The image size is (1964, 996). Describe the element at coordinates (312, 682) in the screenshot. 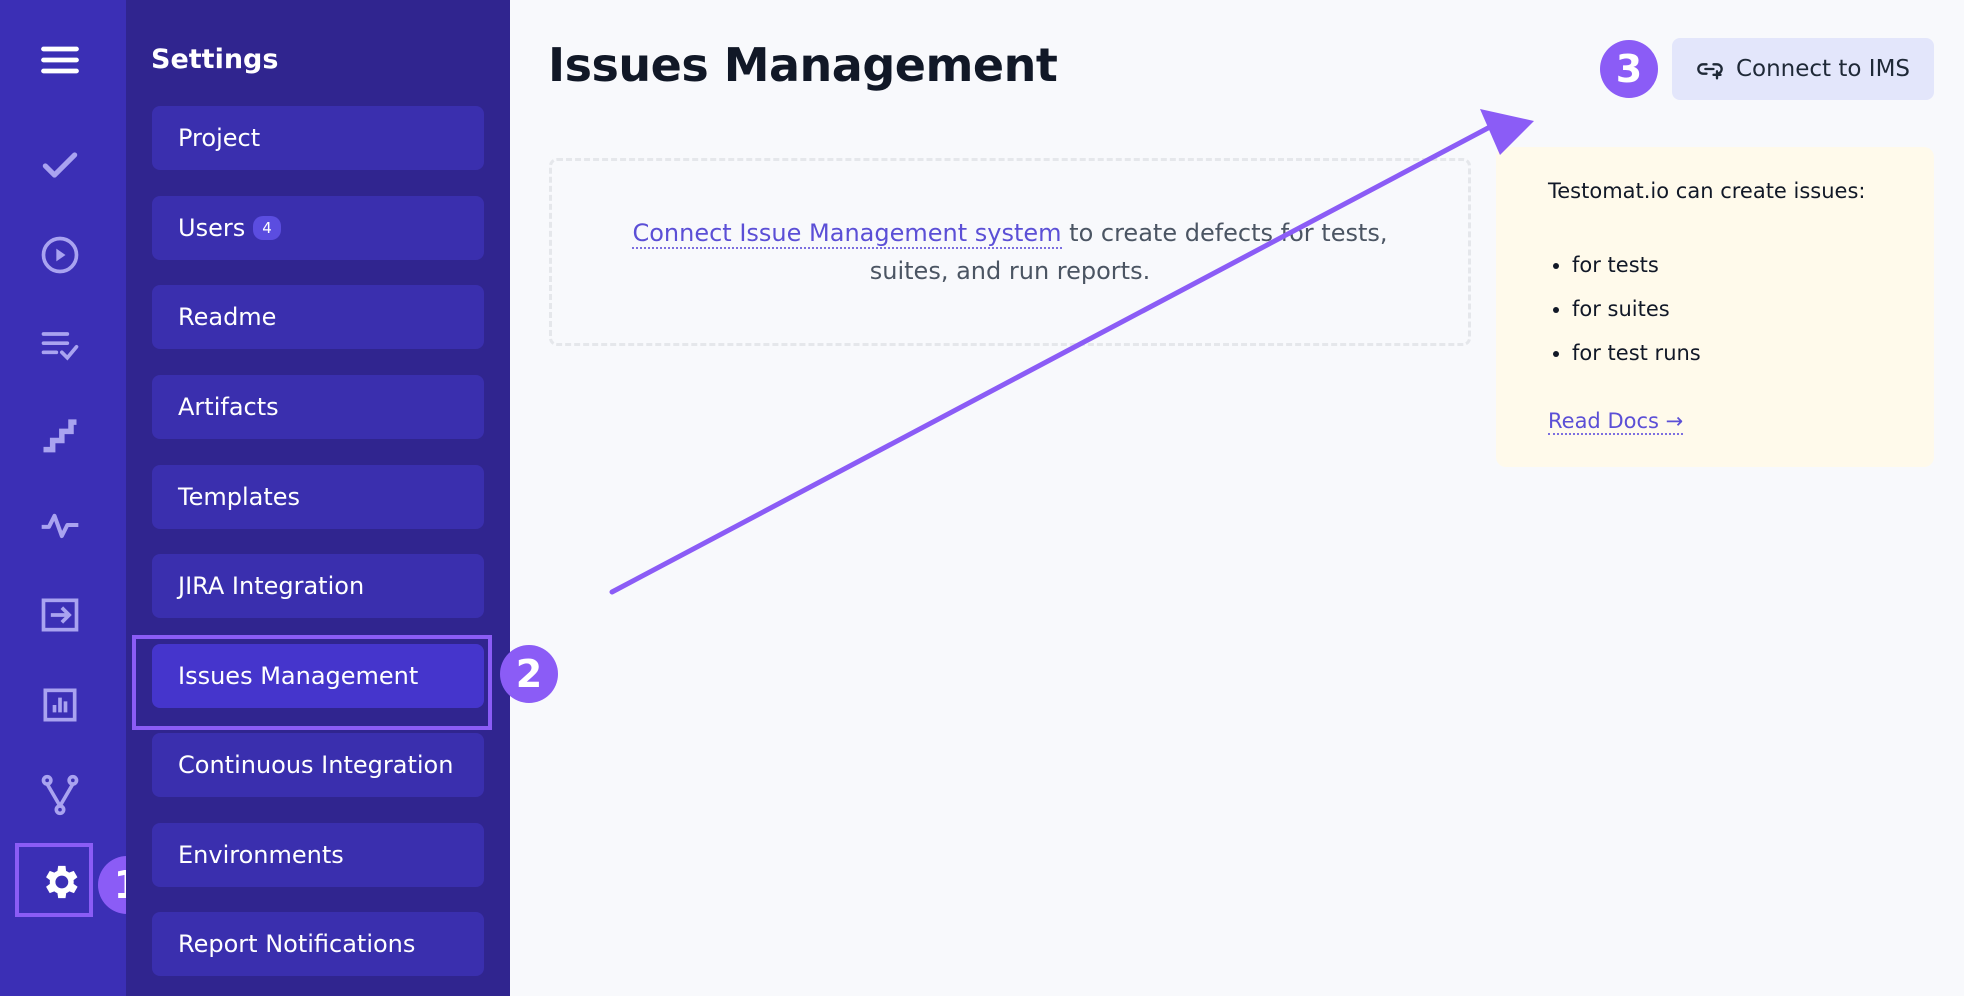

I see `issues-management-highlight` at that location.